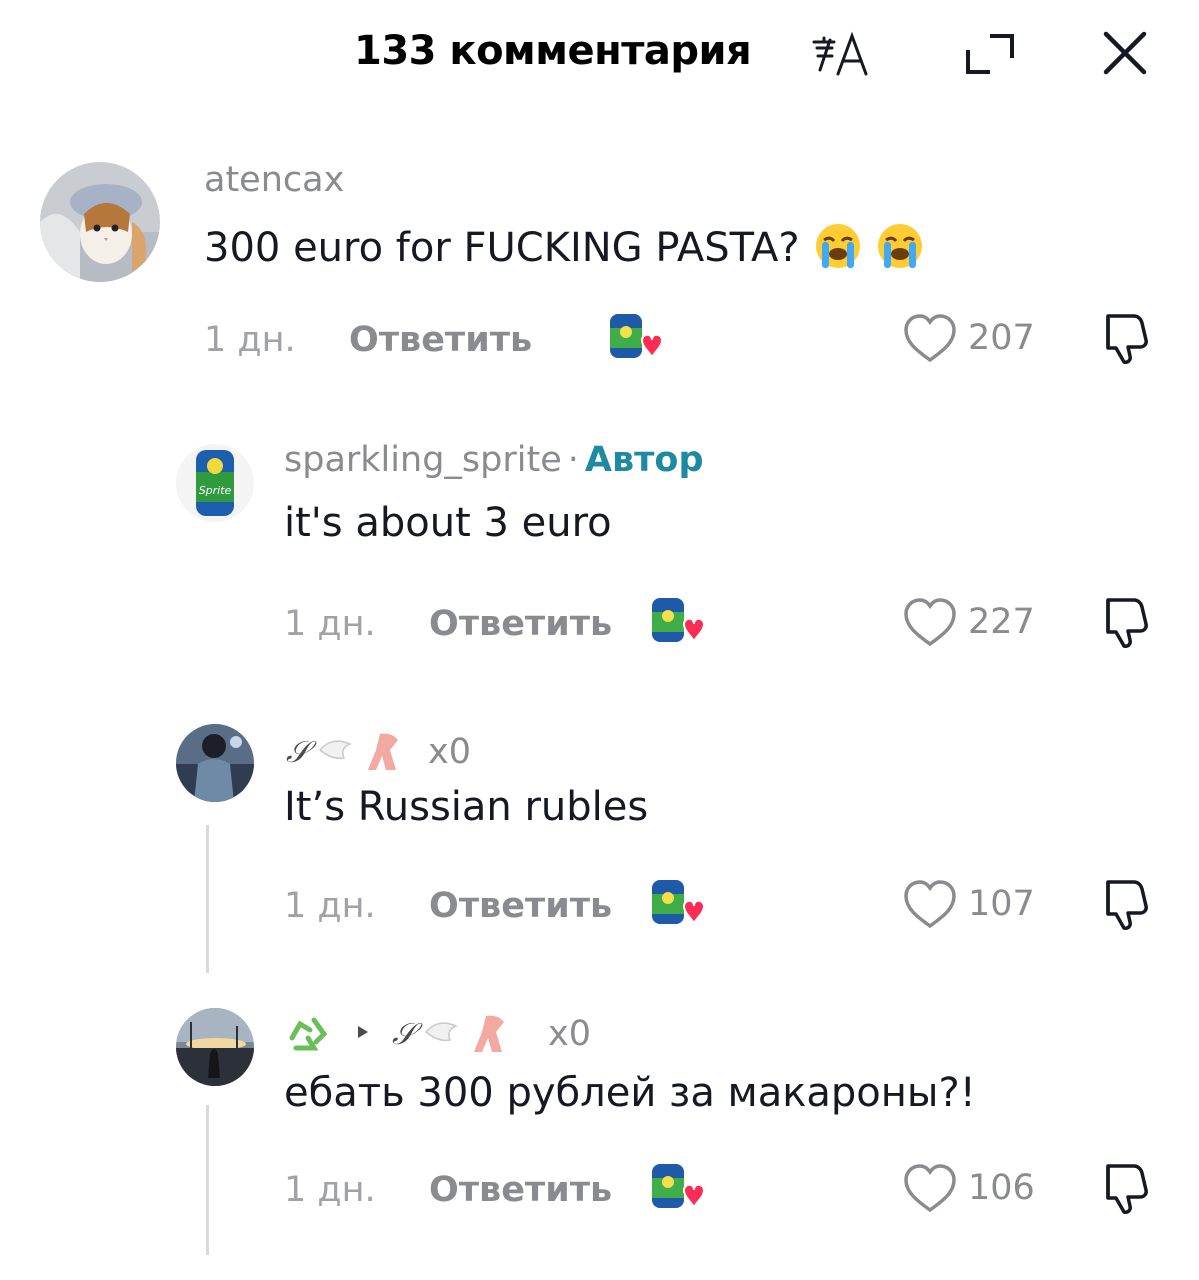  Describe the element at coordinates (502, 248) in the screenshot. I see `comment-text: 300 euro for FUCKING PASTA?` at that location.